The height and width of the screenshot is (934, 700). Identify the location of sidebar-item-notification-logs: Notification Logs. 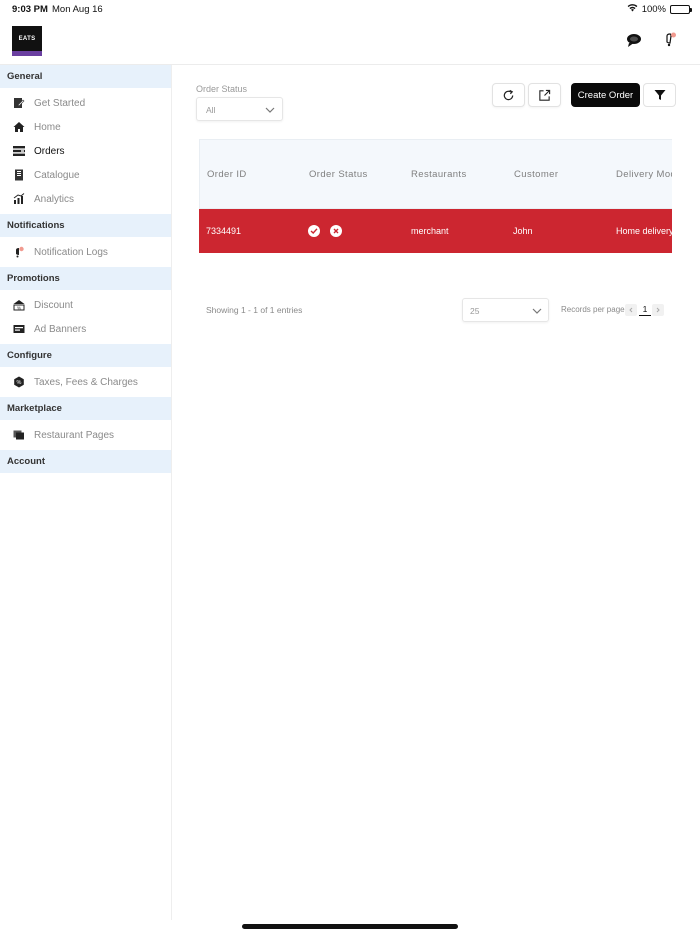
(85, 252).